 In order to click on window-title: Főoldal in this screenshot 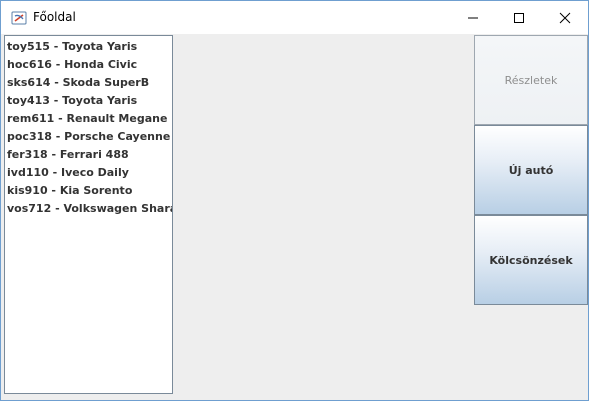, I will do `click(54, 17)`.